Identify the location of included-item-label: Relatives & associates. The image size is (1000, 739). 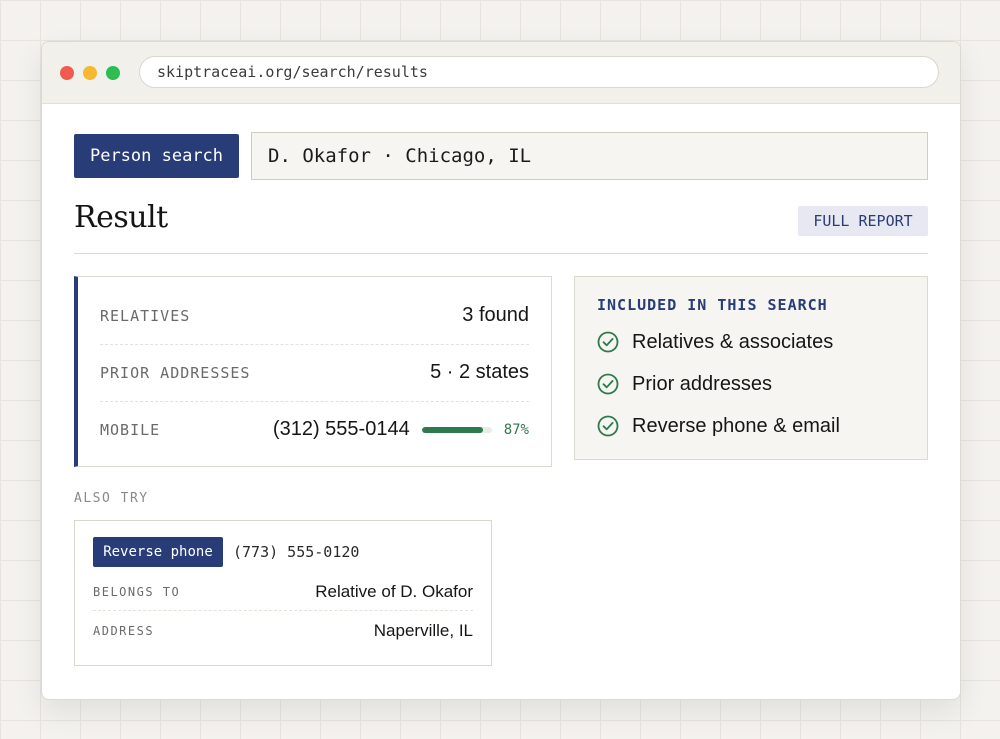
(733, 341).